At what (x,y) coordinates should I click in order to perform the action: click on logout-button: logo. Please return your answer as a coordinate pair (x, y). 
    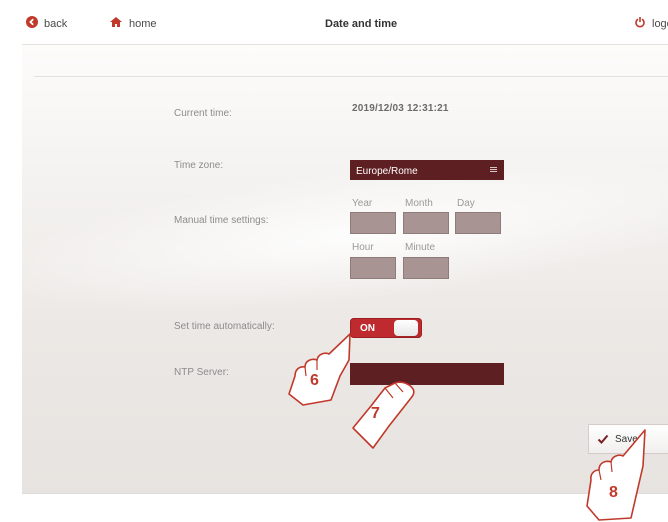
    Looking at the image, I should click on (651, 23).